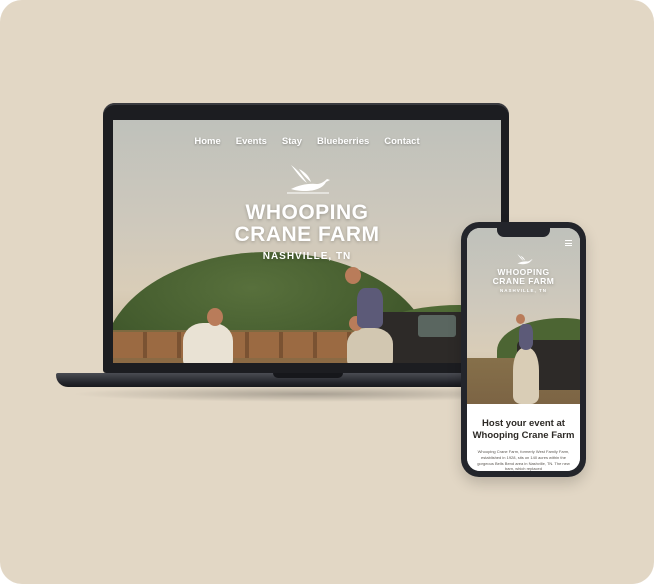 The width and height of the screenshot is (654, 584). I want to click on phone-crane-bird-icon, so click(524, 259).